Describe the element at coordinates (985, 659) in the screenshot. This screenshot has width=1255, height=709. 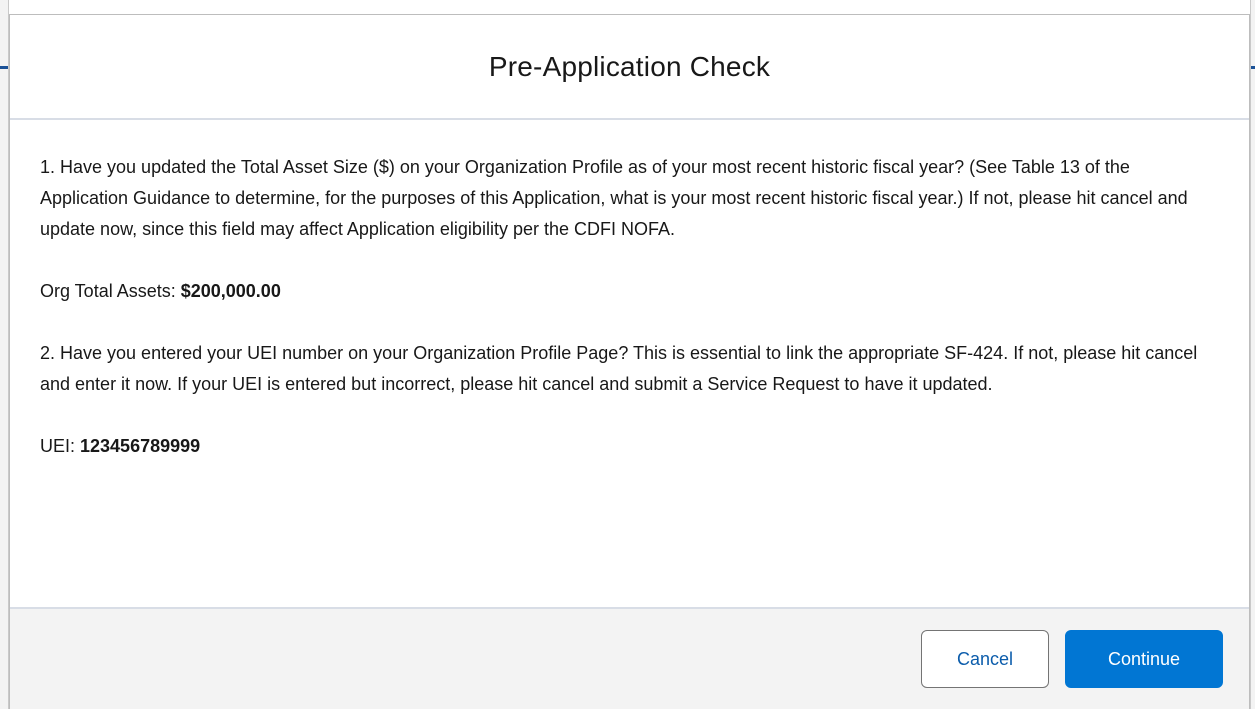
I see `cancel-button: Cancel` at that location.